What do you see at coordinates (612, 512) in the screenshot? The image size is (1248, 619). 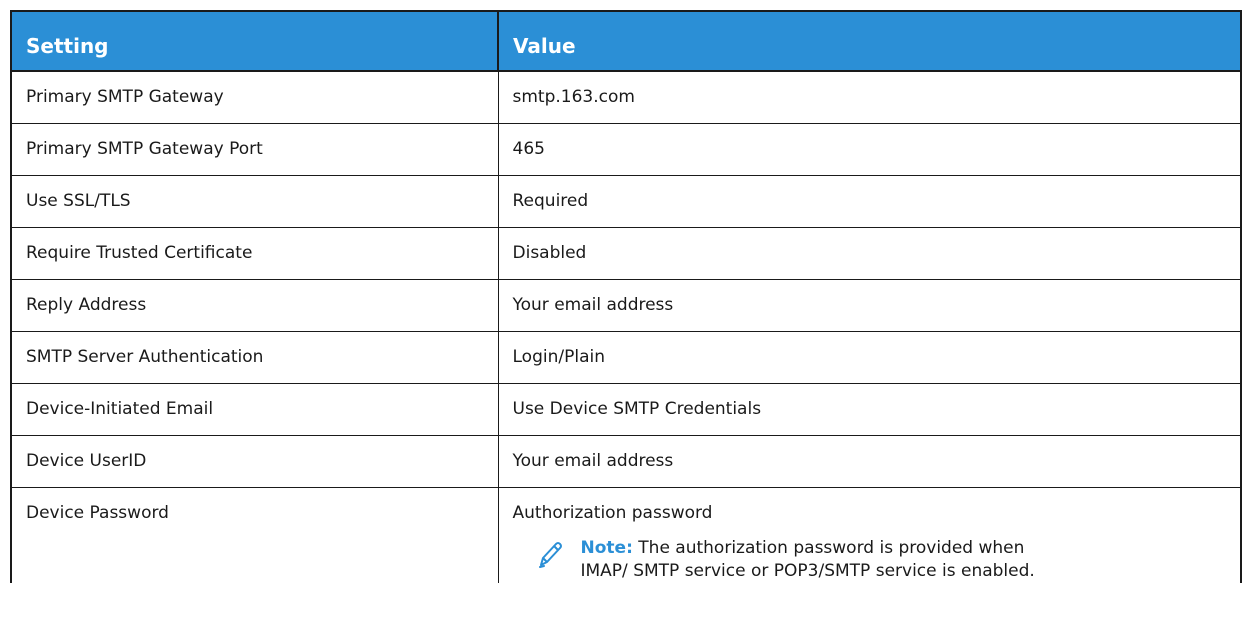 I see `value-label: Authorization password` at bounding box center [612, 512].